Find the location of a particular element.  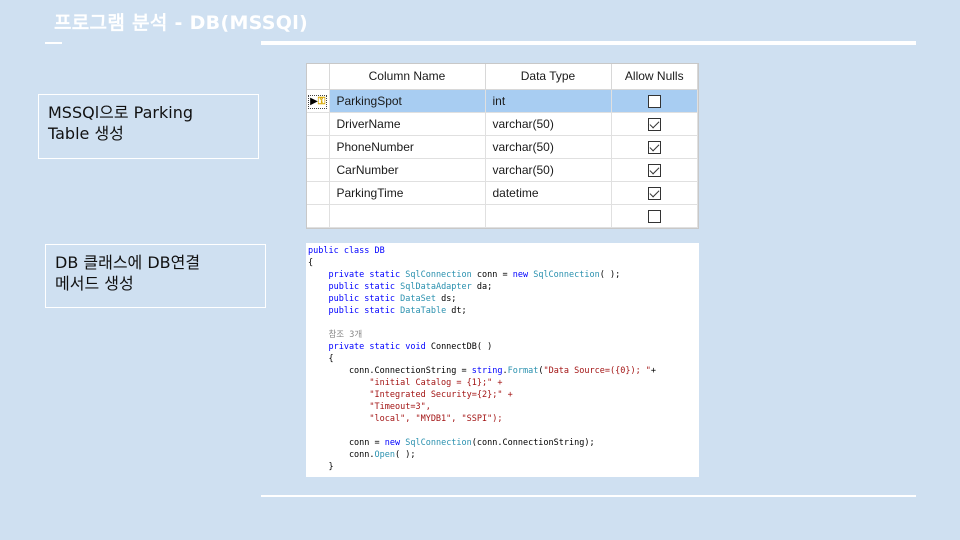

table-row: ▶⚿ ParkingSpot int is located at coordinates (502, 101).